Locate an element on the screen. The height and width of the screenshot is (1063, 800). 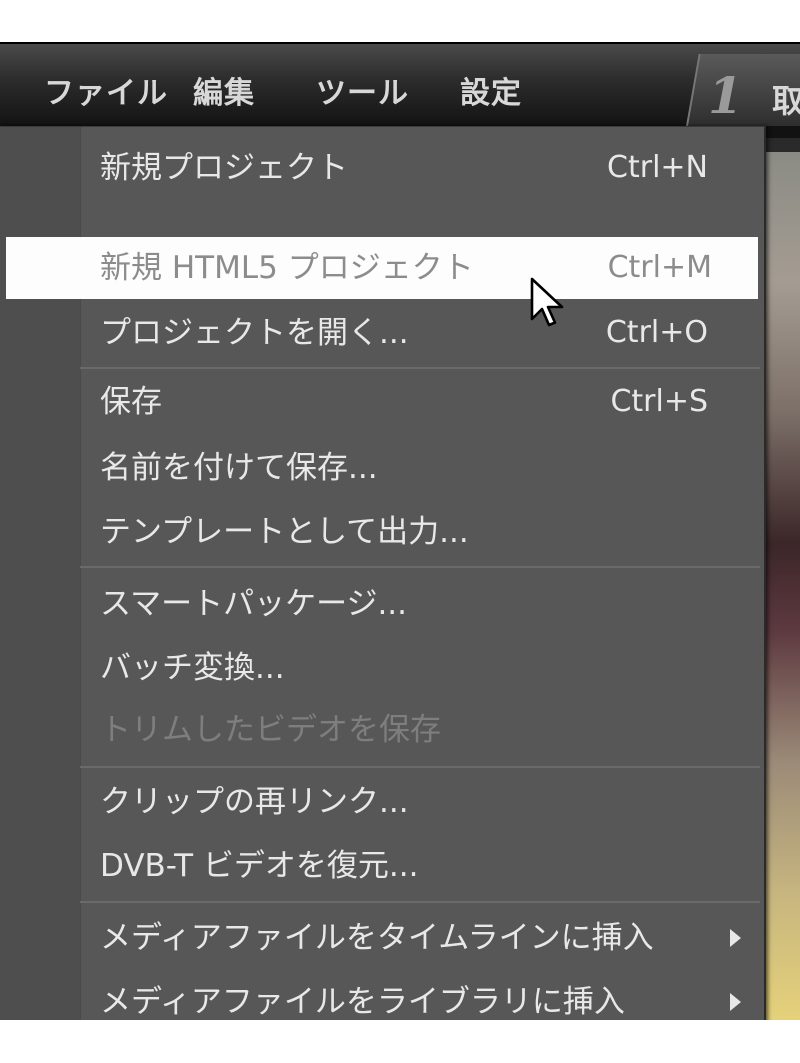
menu-item-label: 新規プロジェクト is located at coordinates (224, 168).